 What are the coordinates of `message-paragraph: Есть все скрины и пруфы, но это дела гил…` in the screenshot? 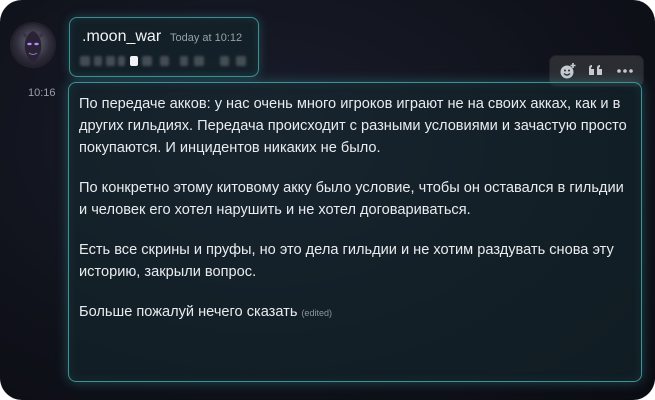 It's located at (346, 261).